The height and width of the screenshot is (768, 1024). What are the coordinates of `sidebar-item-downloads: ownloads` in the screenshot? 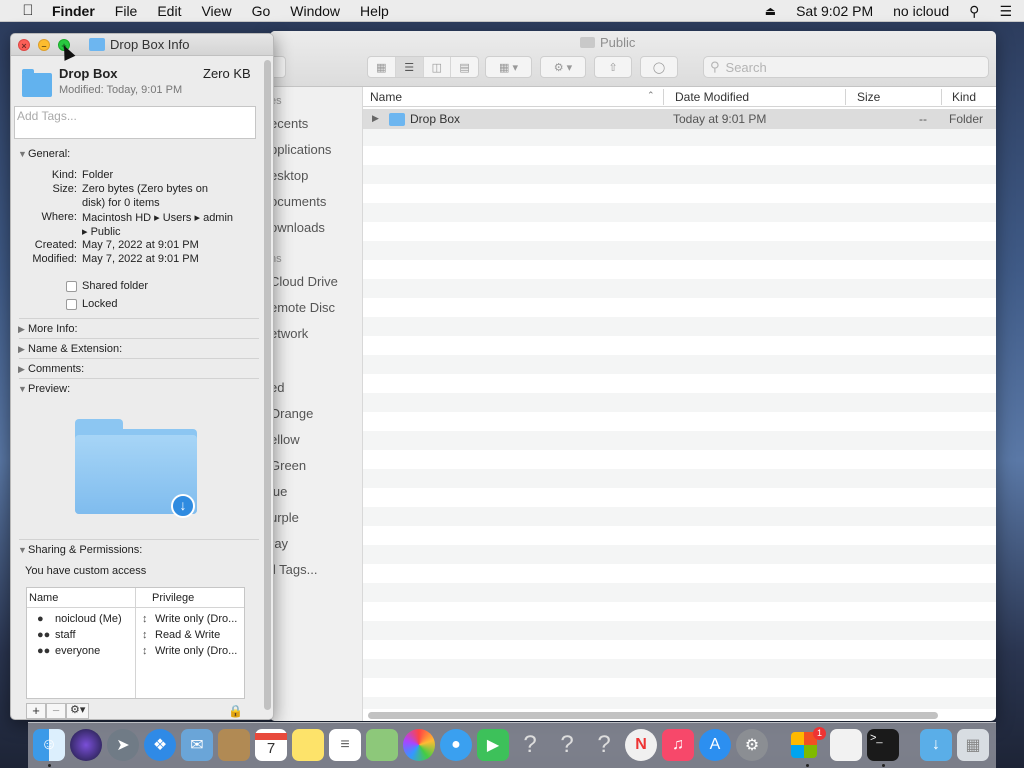 It's located at (297, 227).